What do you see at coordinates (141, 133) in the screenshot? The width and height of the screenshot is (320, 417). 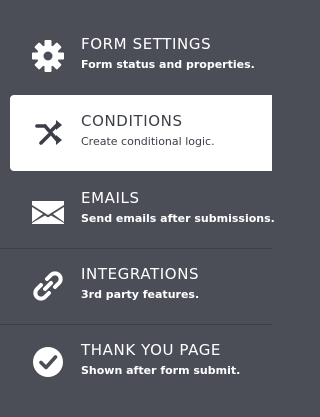 I see `menu-item-conditions: CONDITIONS Create conditional logic.` at bounding box center [141, 133].